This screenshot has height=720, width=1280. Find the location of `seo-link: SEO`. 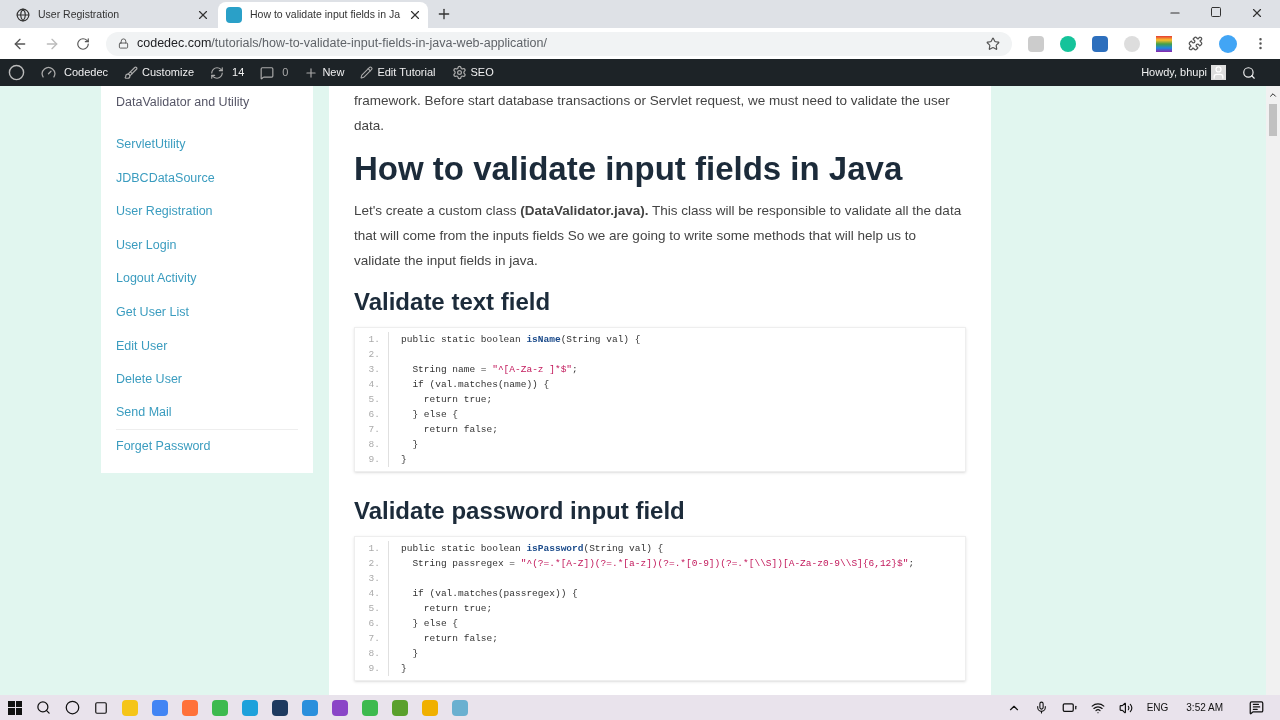

seo-link: SEO is located at coordinates (482, 72).